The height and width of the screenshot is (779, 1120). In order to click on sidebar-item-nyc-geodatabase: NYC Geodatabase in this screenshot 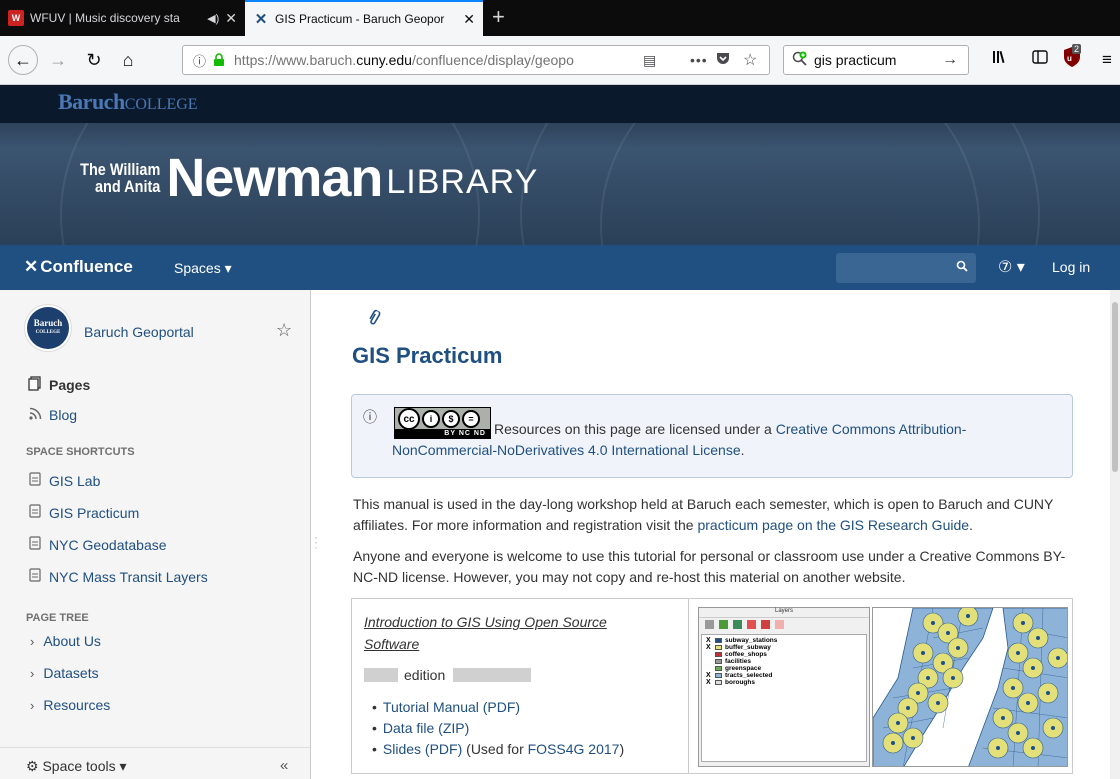, I will do `click(96, 544)`.